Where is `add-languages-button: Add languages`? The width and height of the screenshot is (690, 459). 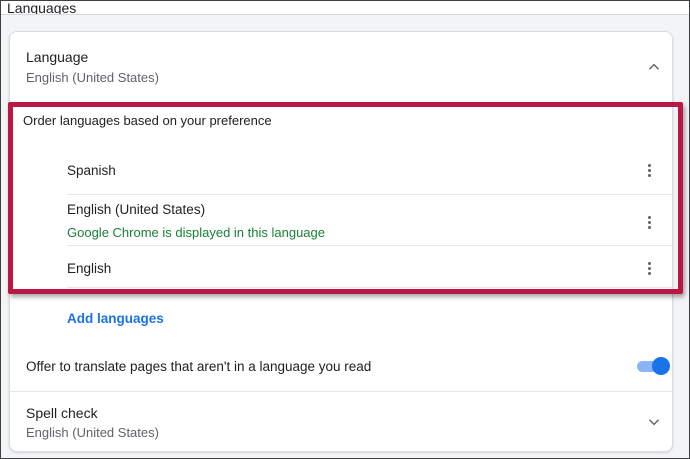
add-languages-button: Add languages is located at coordinates (115, 319).